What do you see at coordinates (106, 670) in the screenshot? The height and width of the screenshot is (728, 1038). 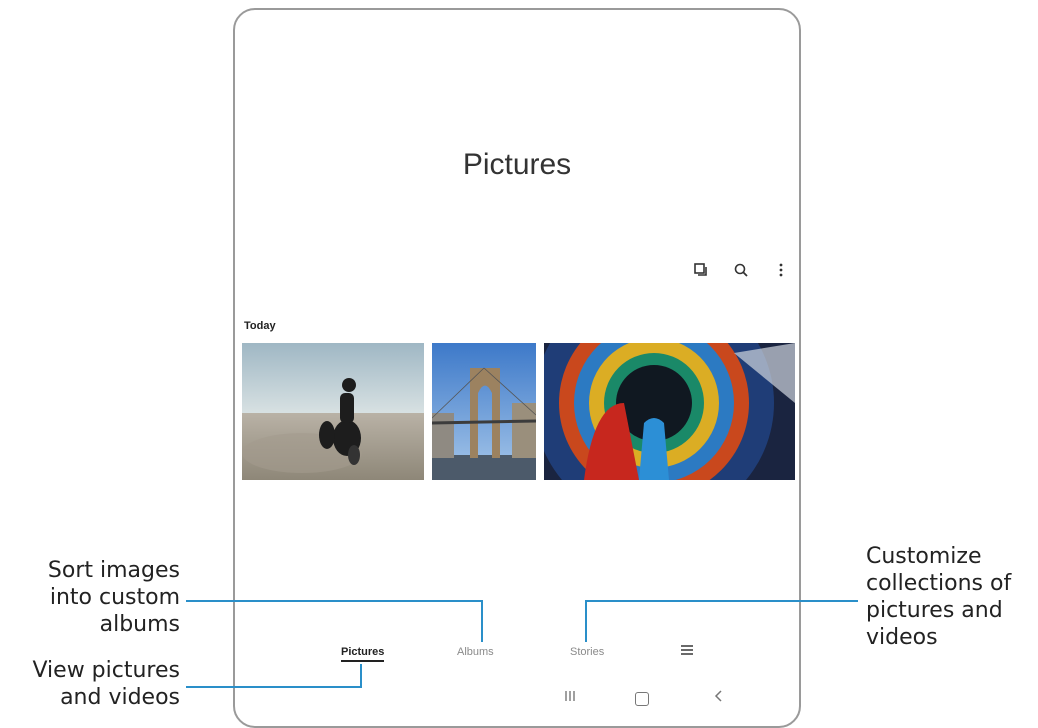 I see `callout-view-line-1: View pictures` at bounding box center [106, 670].